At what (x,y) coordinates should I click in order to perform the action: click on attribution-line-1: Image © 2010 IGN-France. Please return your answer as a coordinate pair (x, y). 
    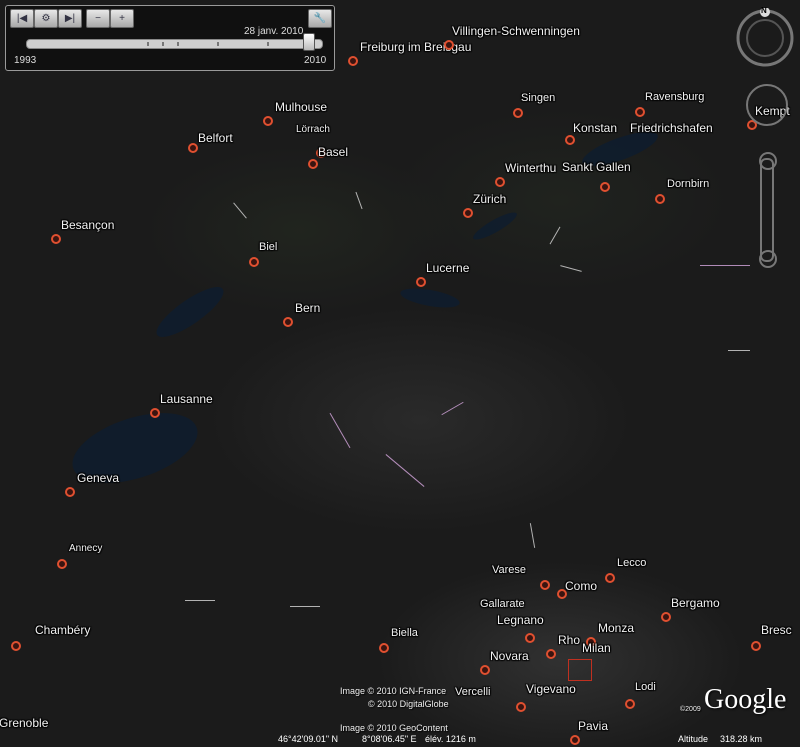
    Looking at the image, I should click on (393, 691).